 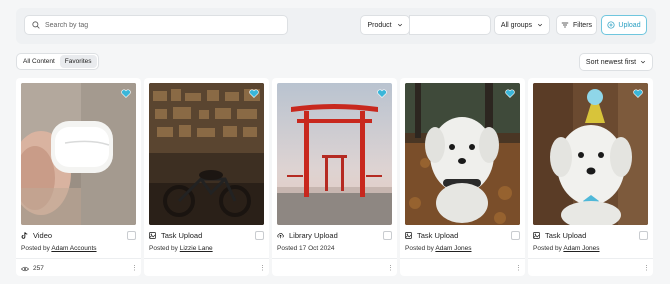 I want to click on search-box, so click(x=156, y=25).